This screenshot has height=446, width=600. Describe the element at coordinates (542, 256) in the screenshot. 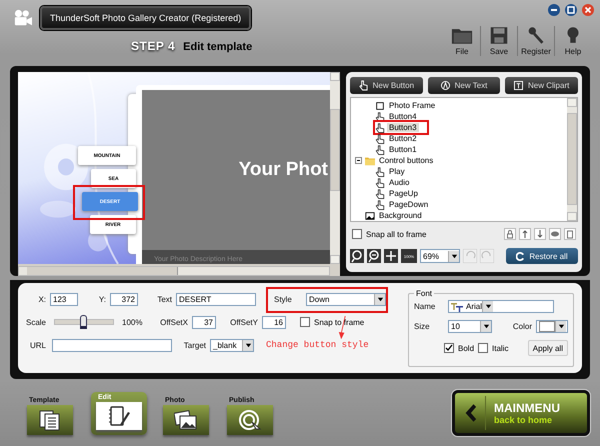

I see `restore-all-button: Restore all` at that location.